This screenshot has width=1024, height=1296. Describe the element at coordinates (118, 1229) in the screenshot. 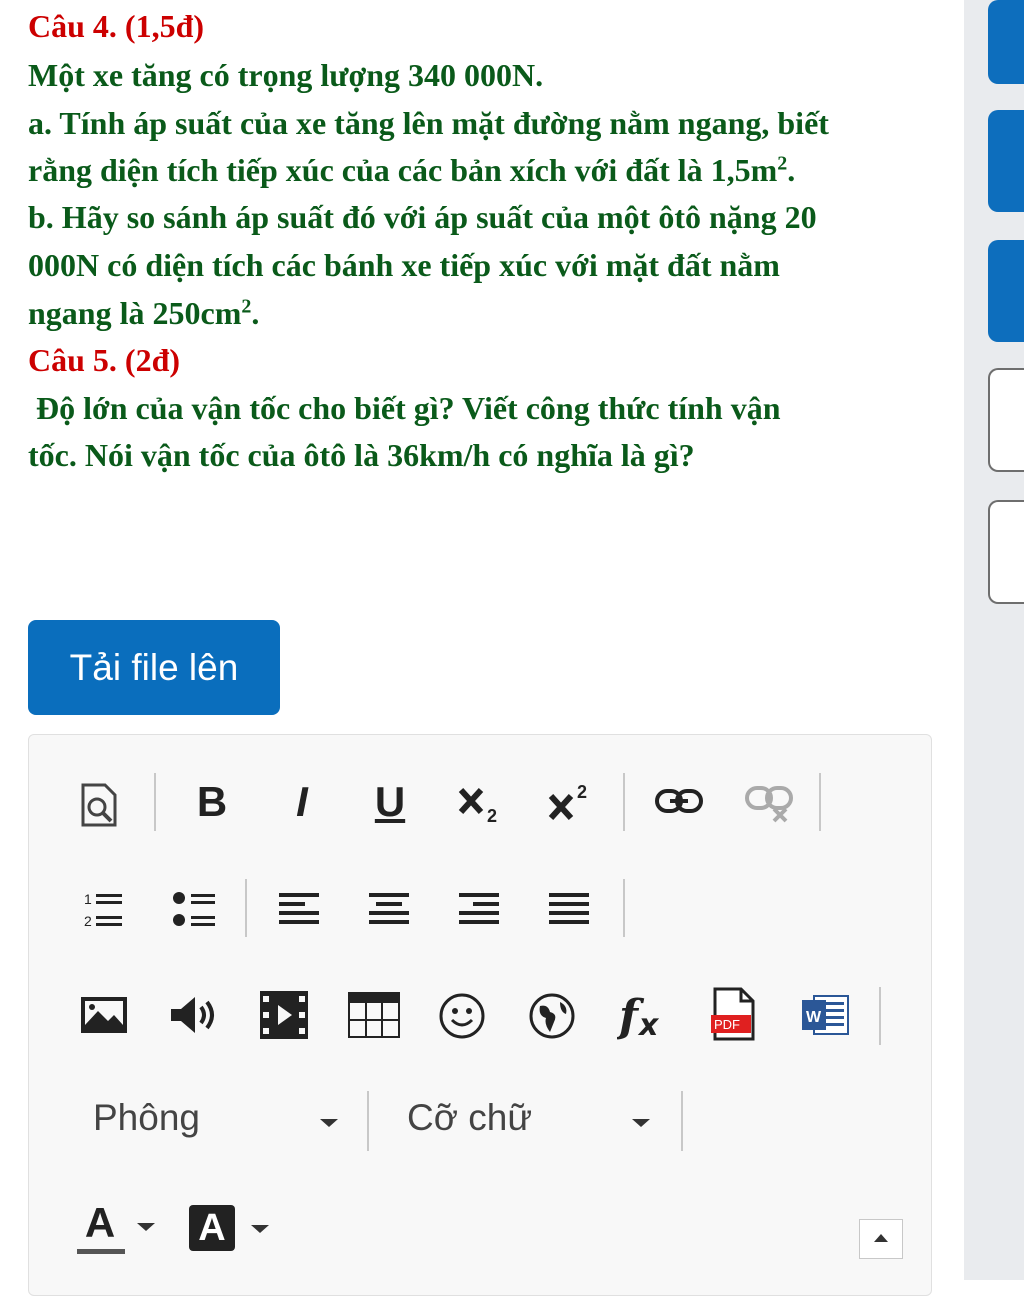

I see `text-color-button: A` at that location.